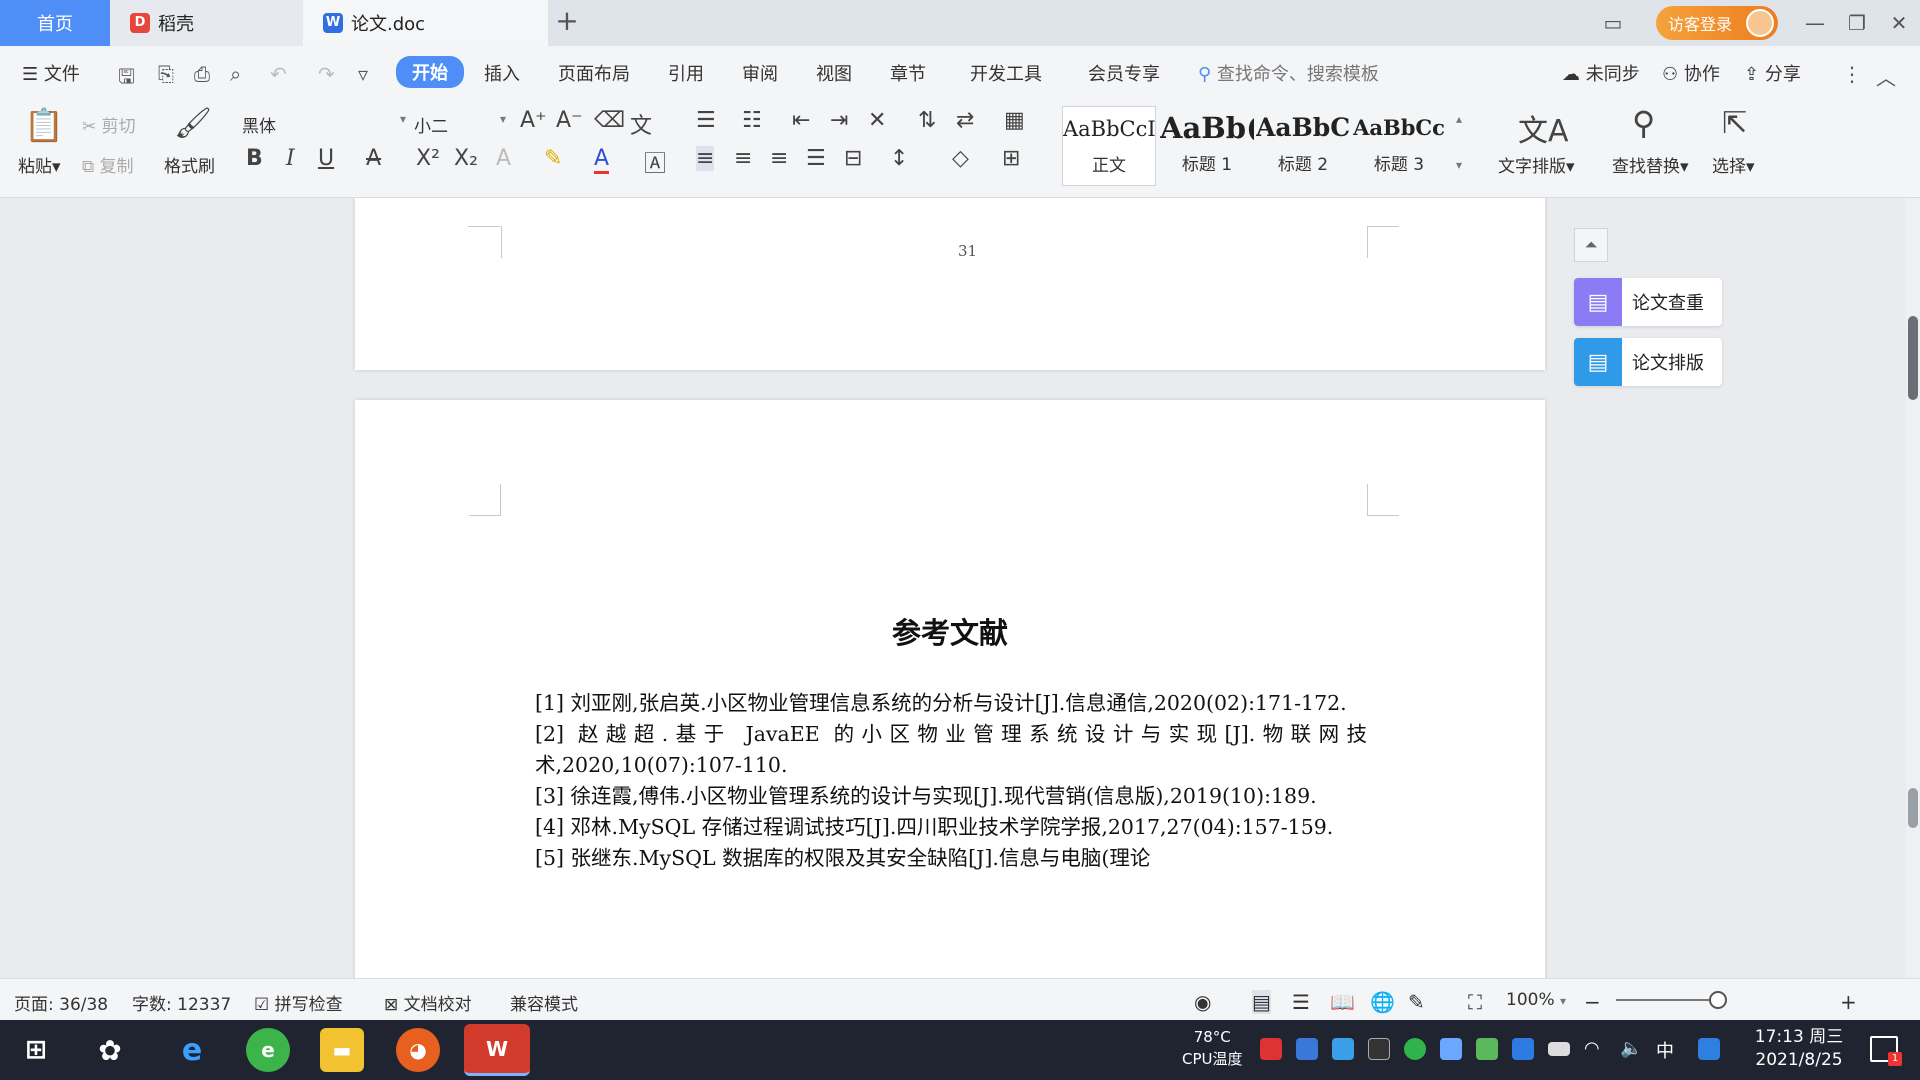 The width and height of the screenshot is (1920, 1080). What do you see at coordinates (1648, 302) in the screenshot?
I see `paper-check-button: ▤ 论文查重` at bounding box center [1648, 302].